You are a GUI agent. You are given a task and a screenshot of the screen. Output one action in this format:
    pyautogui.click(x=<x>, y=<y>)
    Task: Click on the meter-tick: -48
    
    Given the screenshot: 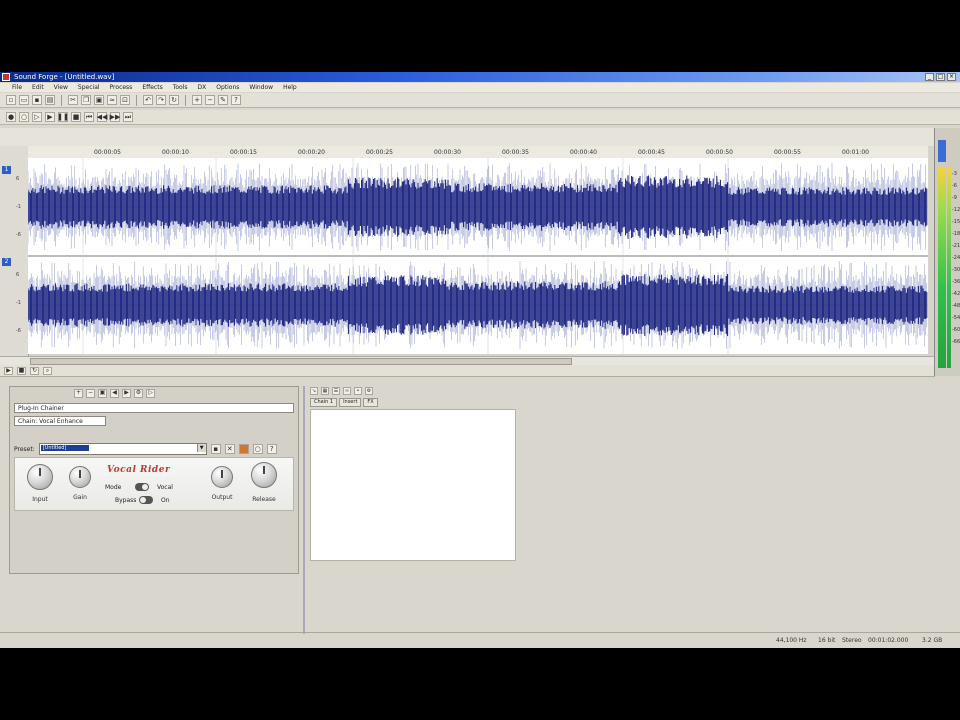 What is the action you would take?
    pyautogui.click(x=956, y=306)
    